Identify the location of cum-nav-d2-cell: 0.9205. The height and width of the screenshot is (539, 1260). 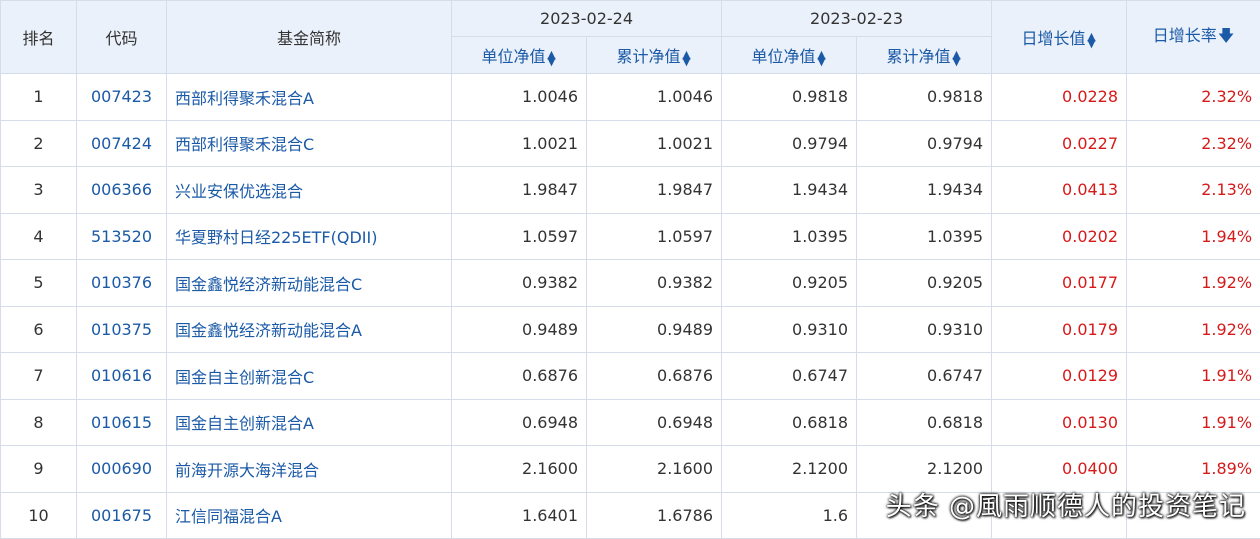
(924, 283).